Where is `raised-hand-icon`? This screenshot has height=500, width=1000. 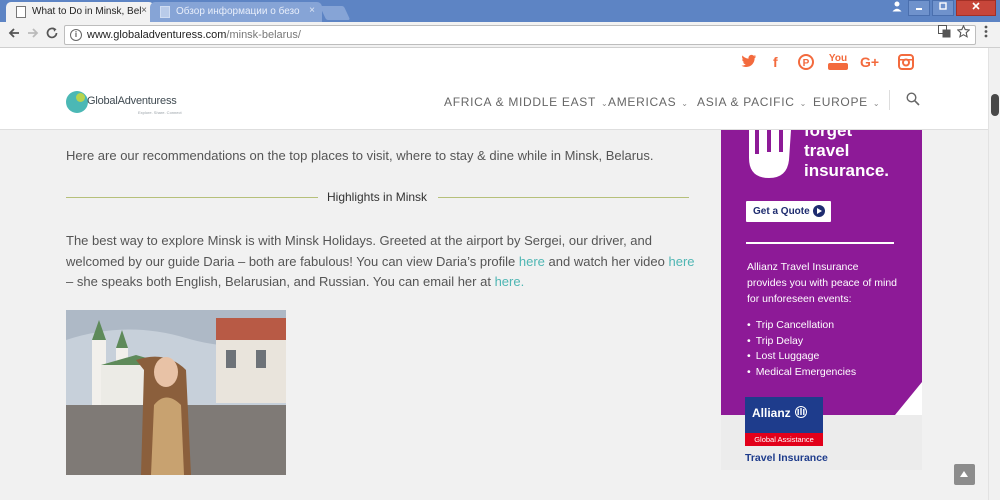 raised-hand-icon is located at coordinates (770, 154).